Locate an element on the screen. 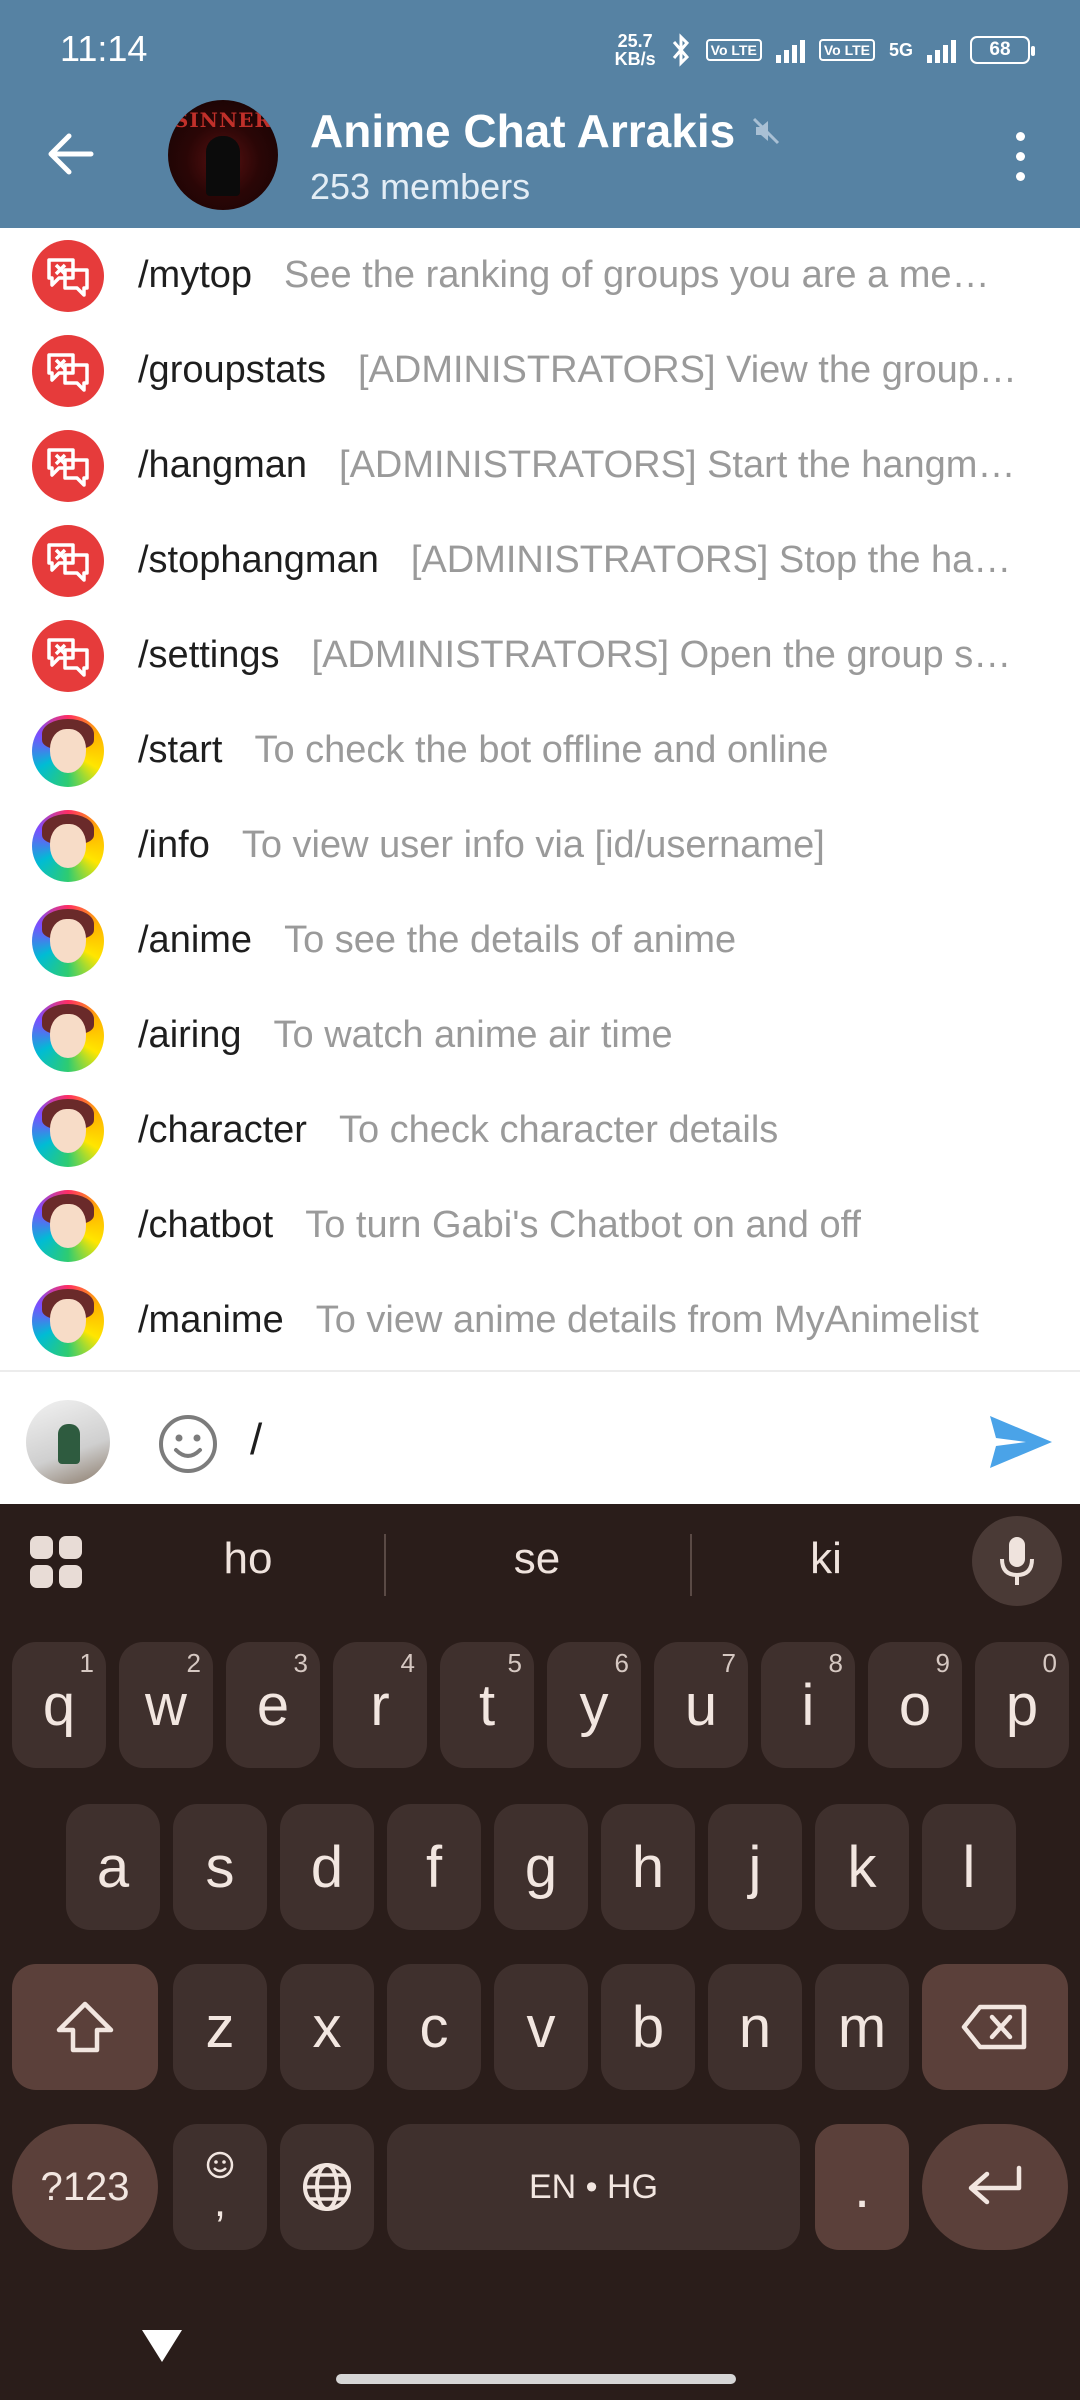 Image resolution: width=1080 pixels, height=2400 pixels. command-description: To check character details is located at coordinates (558, 1130).